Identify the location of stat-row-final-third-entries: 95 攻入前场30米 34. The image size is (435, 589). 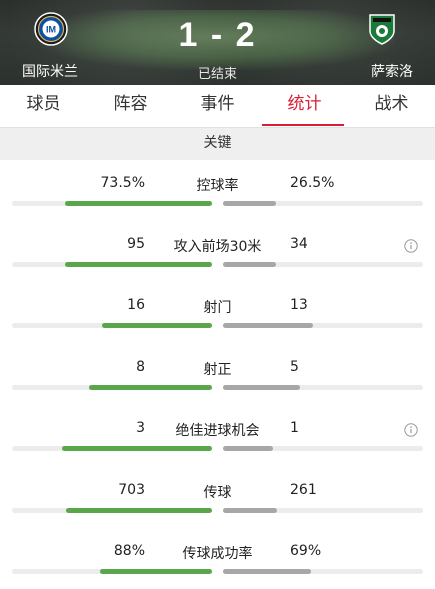
(217, 267).